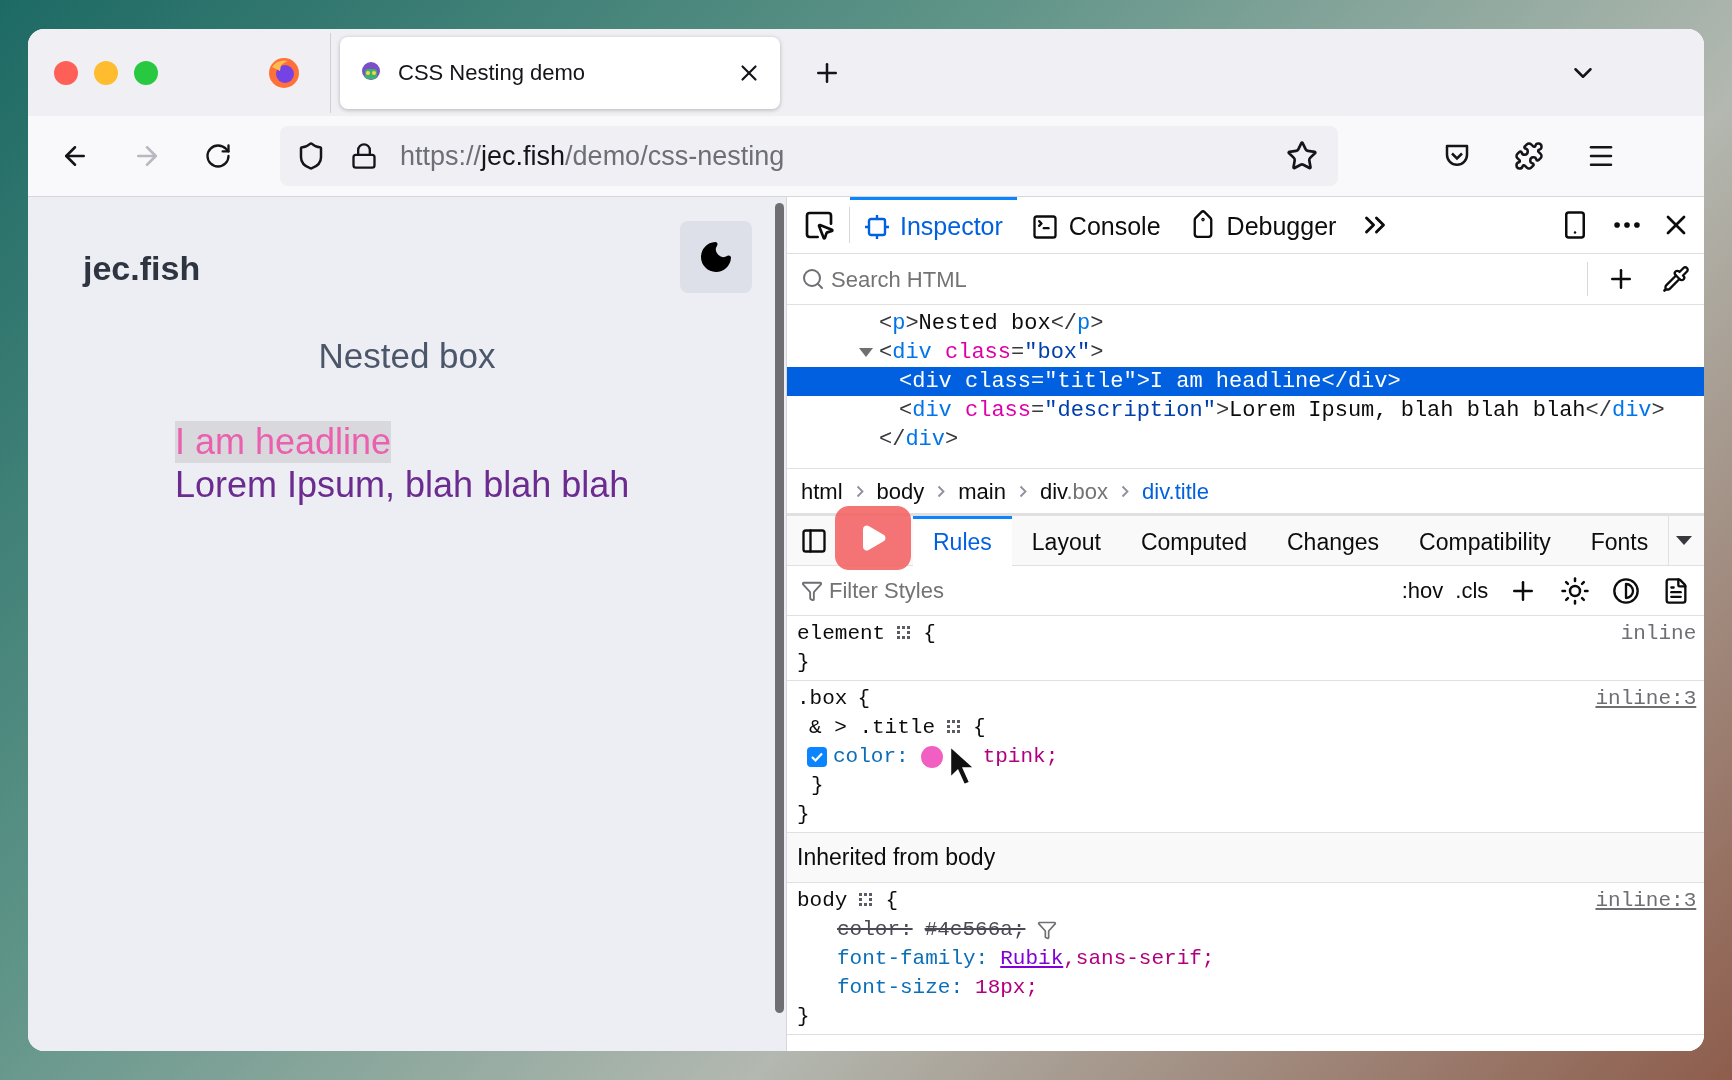  What do you see at coordinates (284, 72) in the screenshot?
I see `browser-logo-icon` at bounding box center [284, 72].